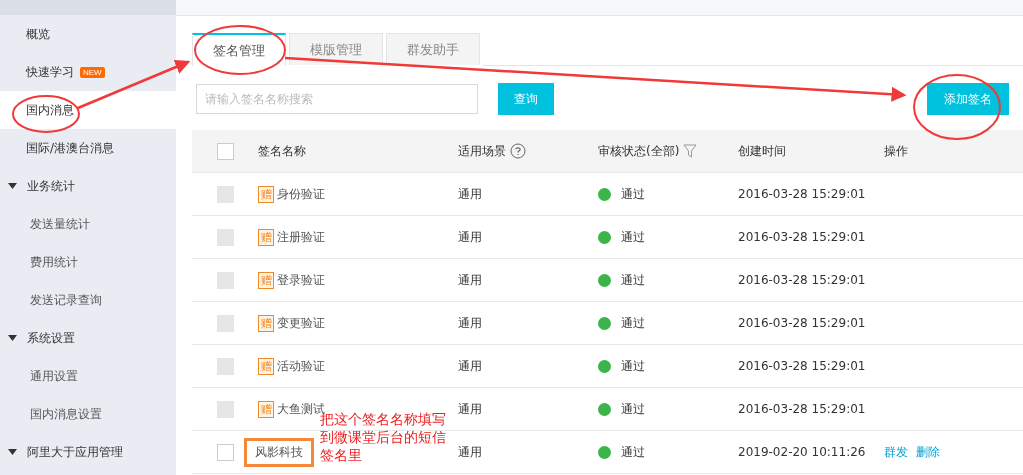 This screenshot has height=475, width=1023. Describe the element at coordinates (88, 338) in the screenshot. I see `sidebar-item: 系统设置` at that location.